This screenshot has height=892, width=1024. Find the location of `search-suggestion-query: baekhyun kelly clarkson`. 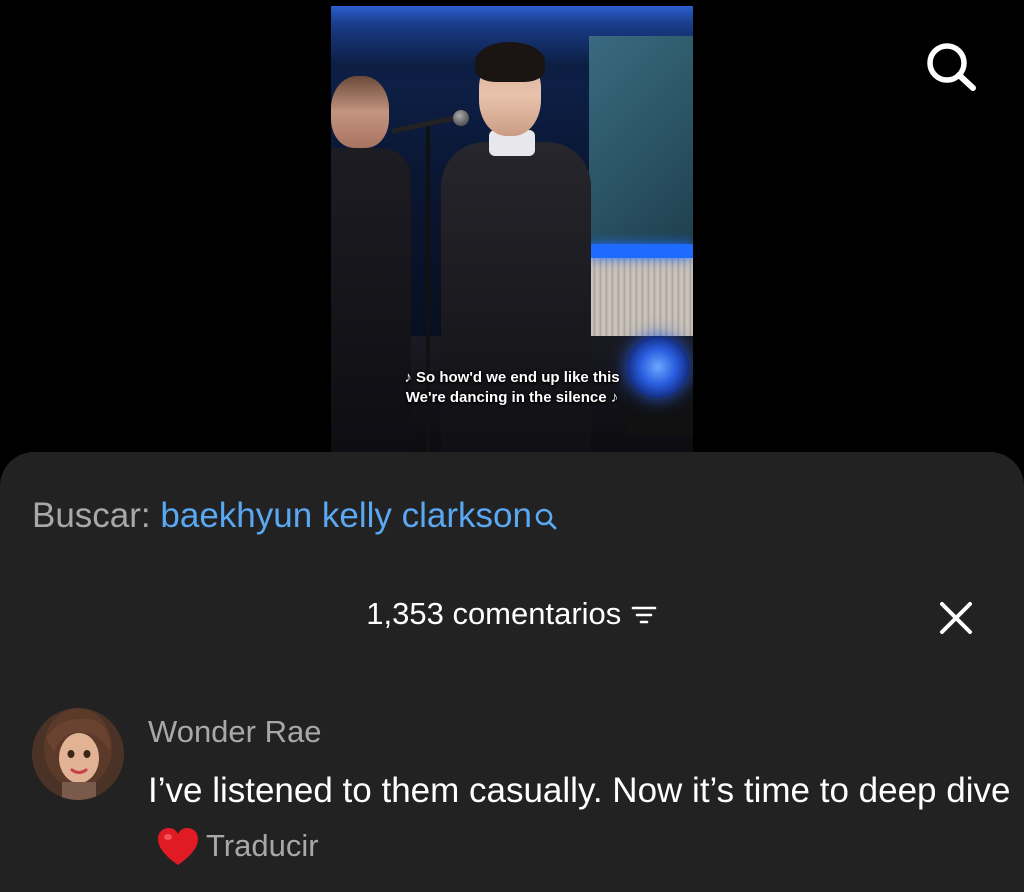

search-suggestion-query: baekhyun kelly clarkson is located at coordinates (346, 515).